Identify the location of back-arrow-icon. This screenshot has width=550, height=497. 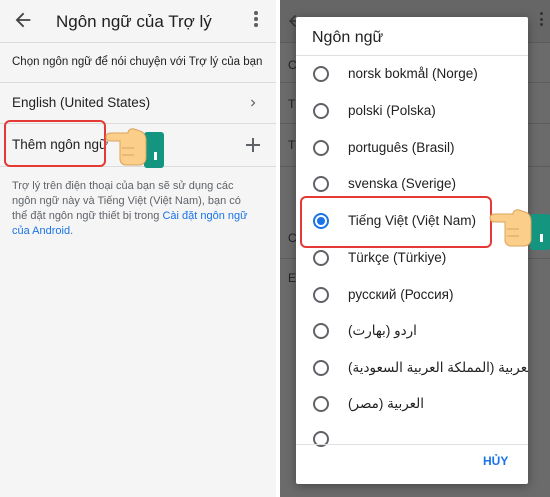
(23, 20).